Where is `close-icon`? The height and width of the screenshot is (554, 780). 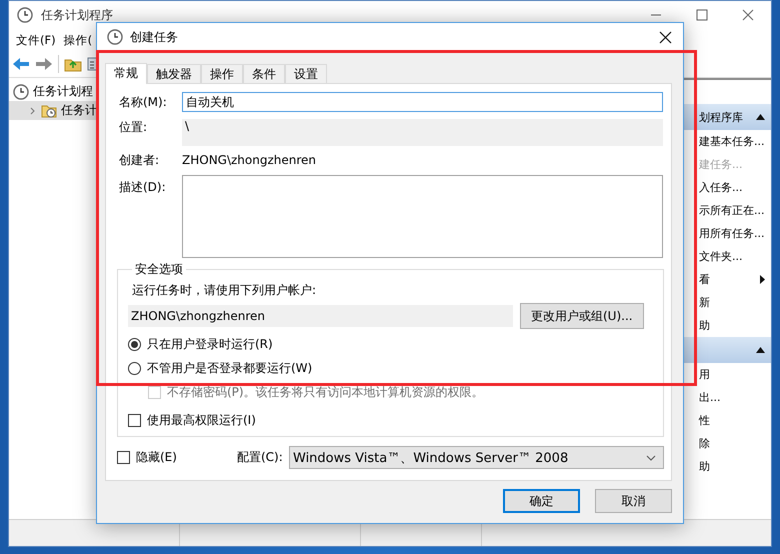 close-icon is located at coordinates (665, 37).